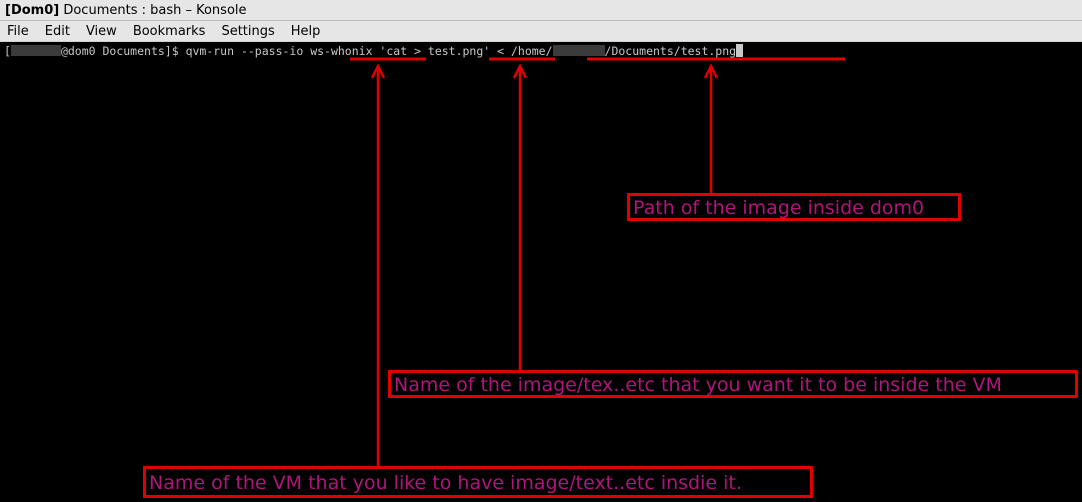 This screenshot has width=1082, height=502. What do you see at coordinates (531, 51) in the screenshot?
I see `path-prefix: /home/` at bounding box center [531, 51].